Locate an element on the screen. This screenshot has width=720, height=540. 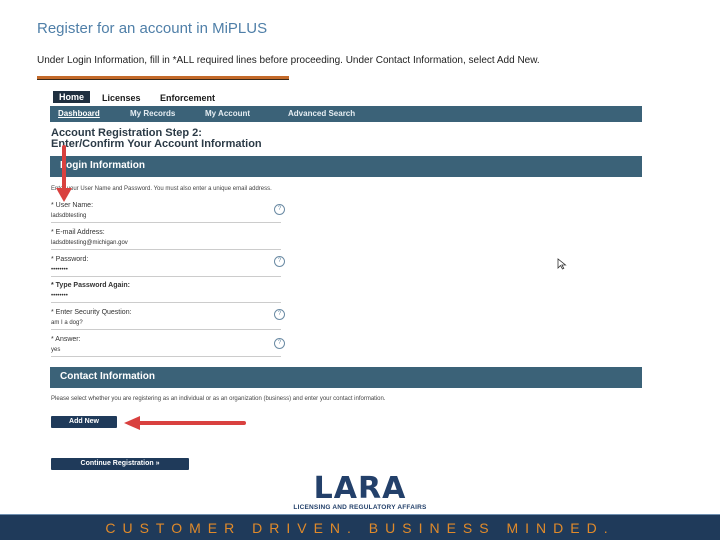
email-label: * E-mail Address: is located at coordinates (78, 232).